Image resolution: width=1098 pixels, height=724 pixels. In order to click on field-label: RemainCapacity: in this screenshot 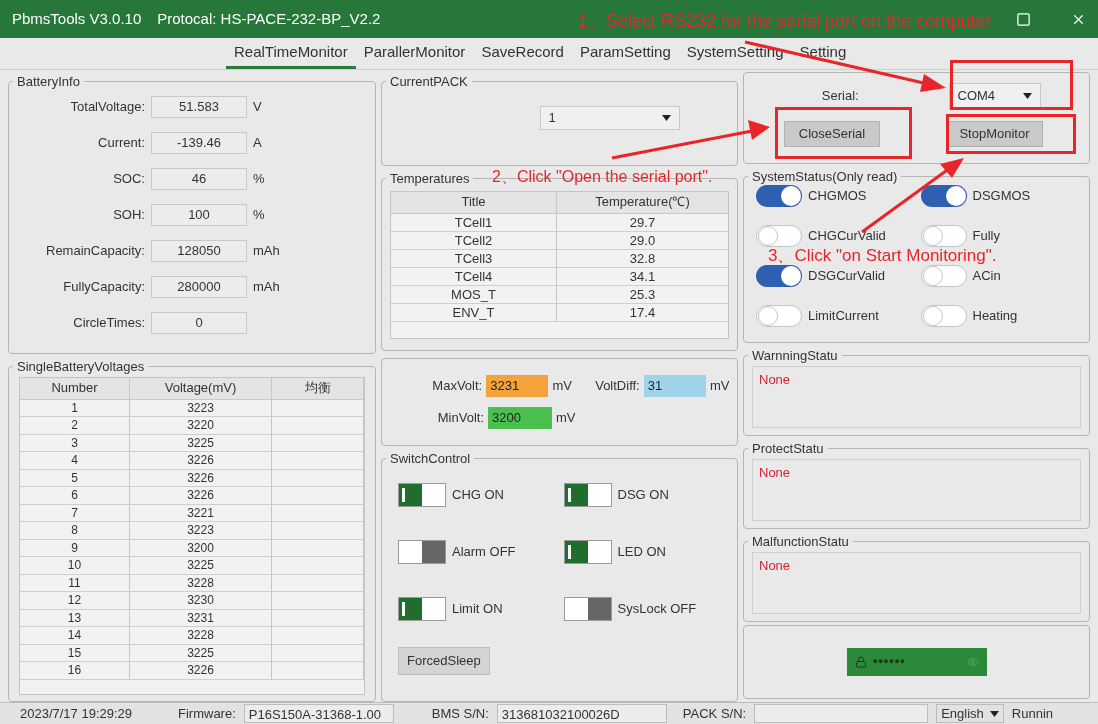, I will do `click(95, 250)`.